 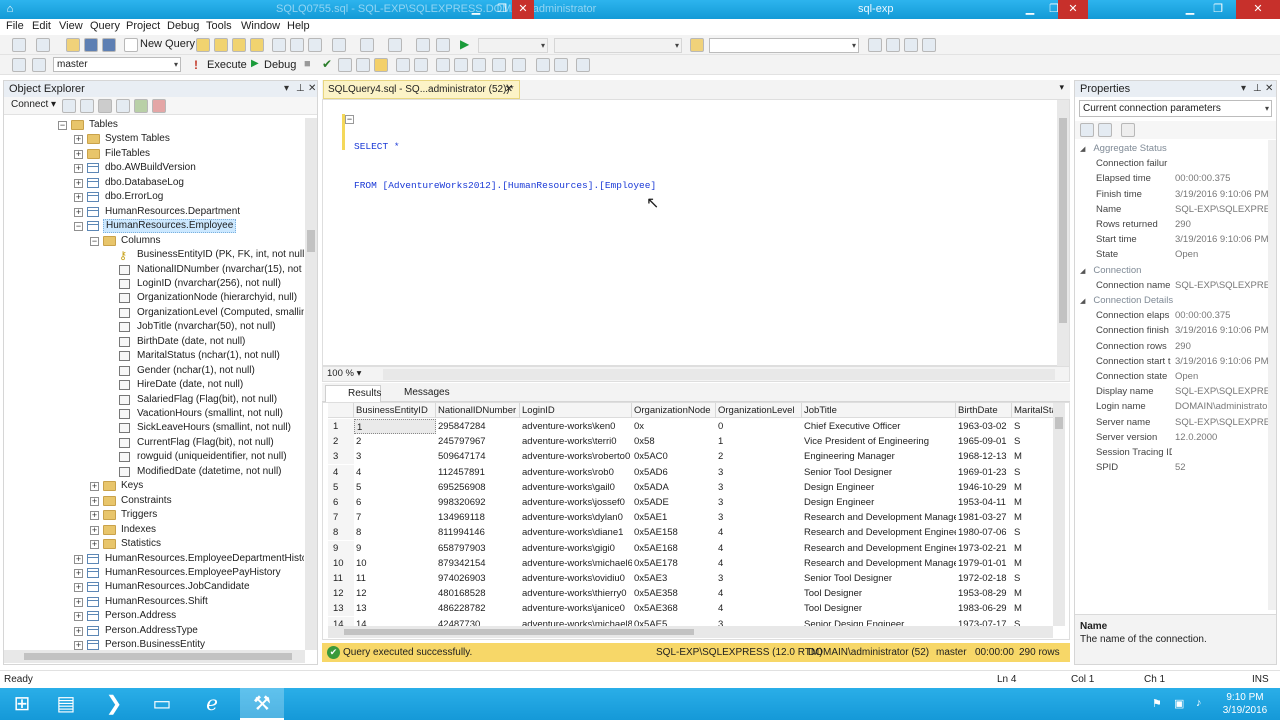 What do you see at coordinates (1182, 422) in the screenshot?
I see `property-row: Server name SQL-EXP\SQLEXPRESS` at bounding box center [1182, 422].